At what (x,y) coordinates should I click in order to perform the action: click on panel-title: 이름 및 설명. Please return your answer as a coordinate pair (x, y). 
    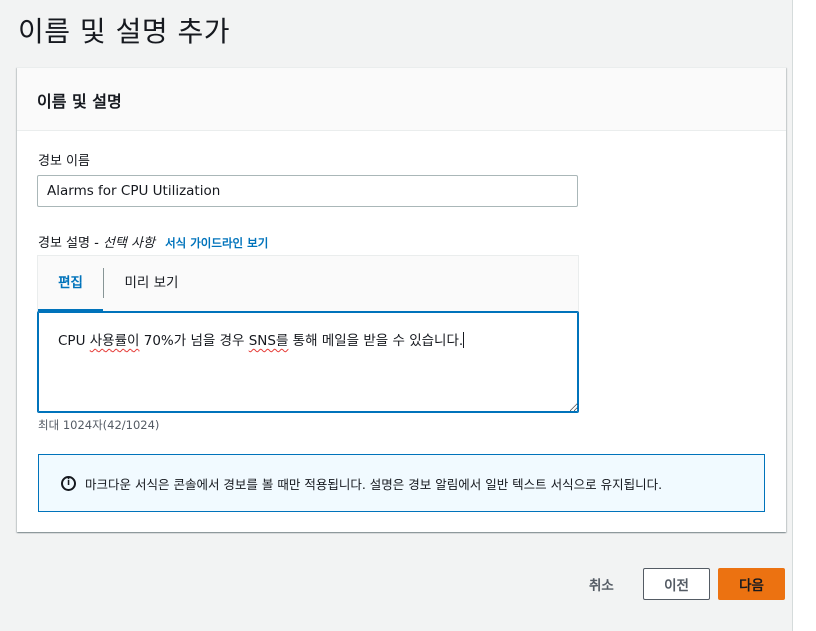
    Looking at the image, I should click on (79, 101).